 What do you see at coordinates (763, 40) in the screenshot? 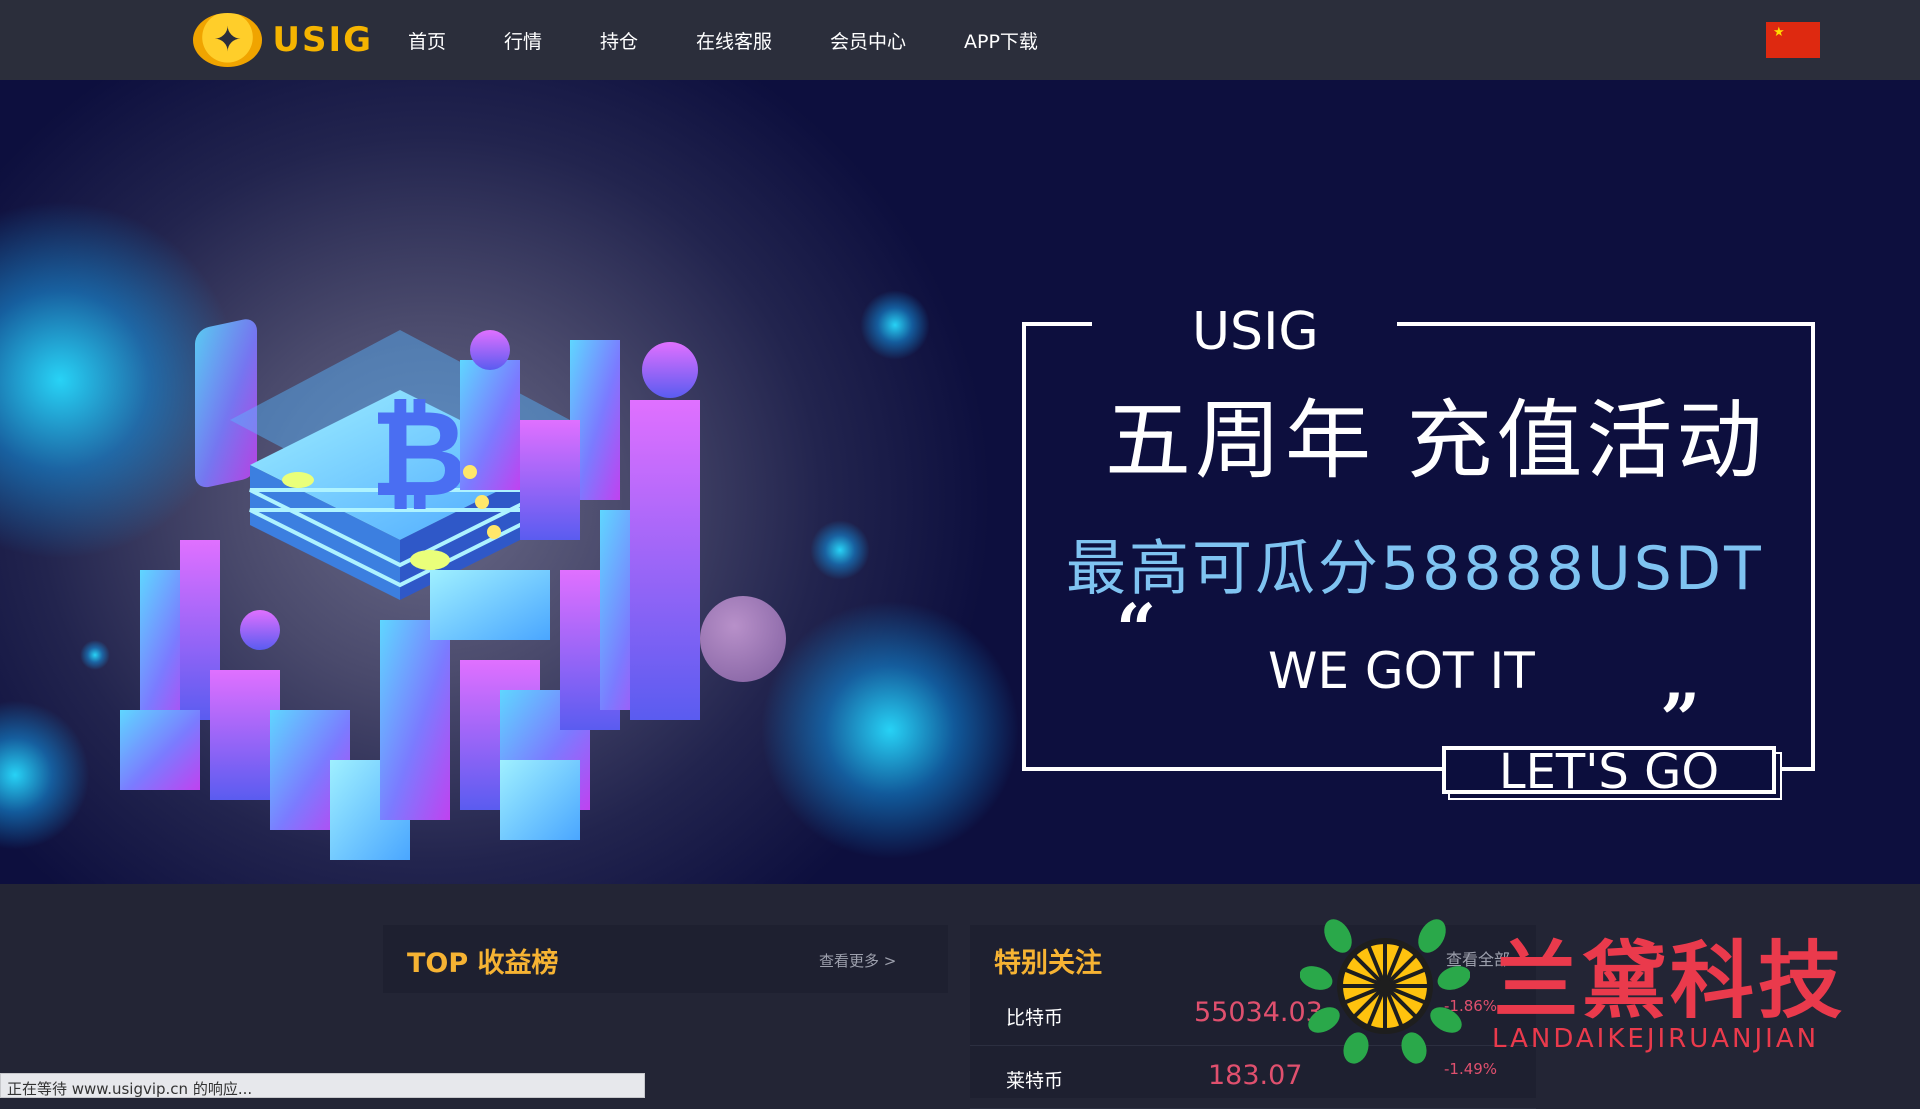
I see `nav-online-support: 在线客服` at bounding box center [763, 40].